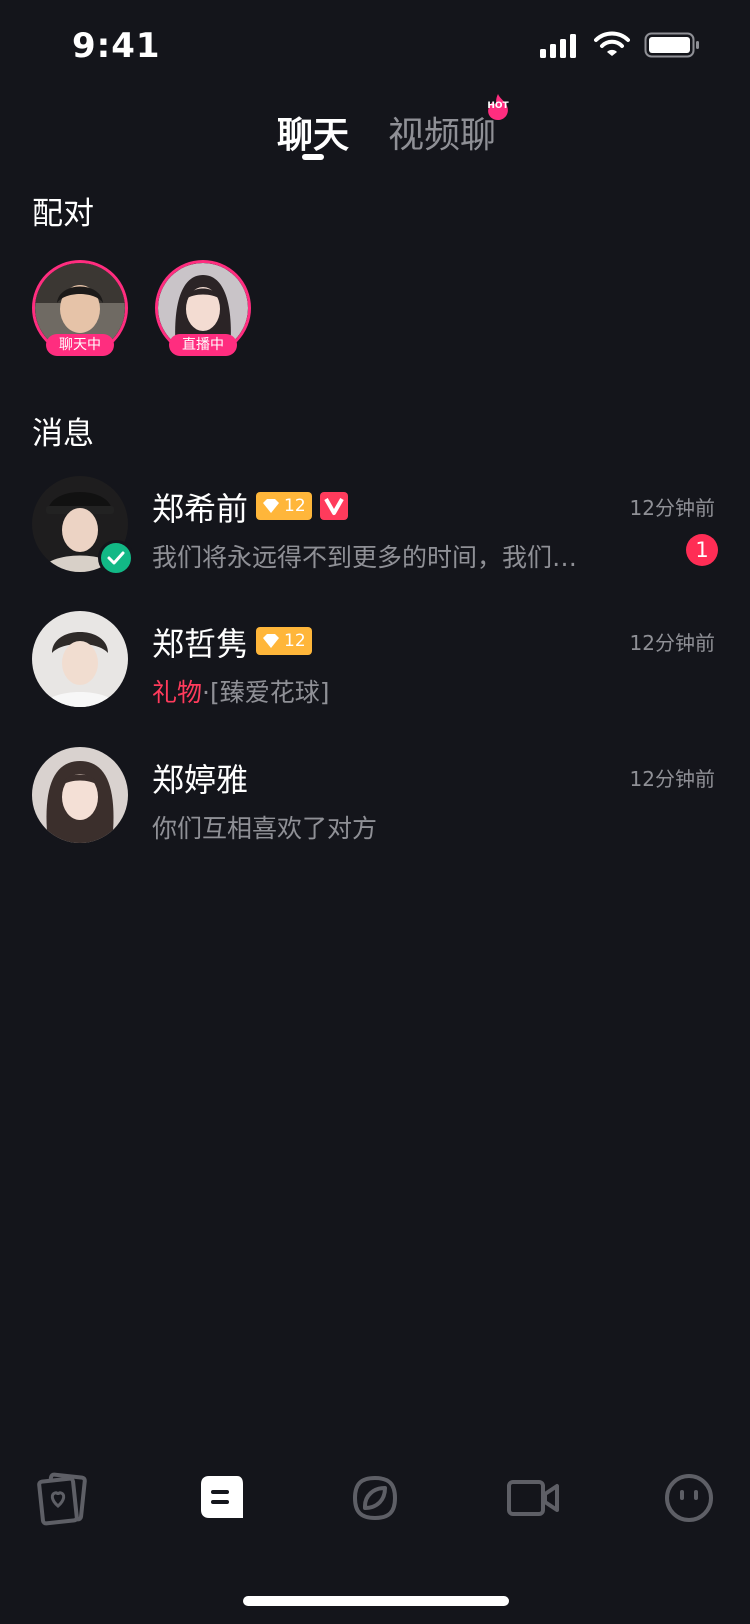 Image resolution: width=750 pixels, height=1624 pixels. I want to click on wifi-icon, so click(612, 43).